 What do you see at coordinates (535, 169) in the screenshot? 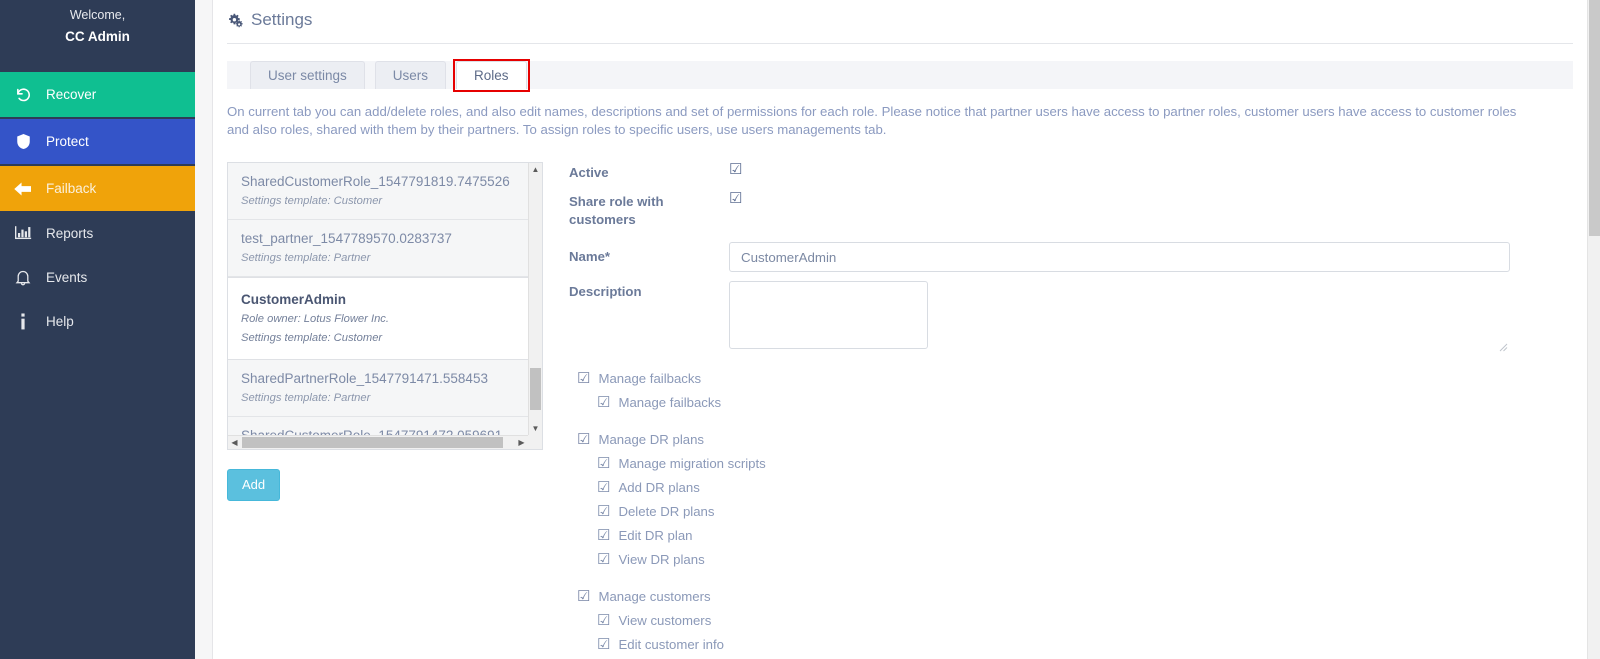
I see `scroll-up-arrow-icon: ▲` at bounding box center [535, 169].